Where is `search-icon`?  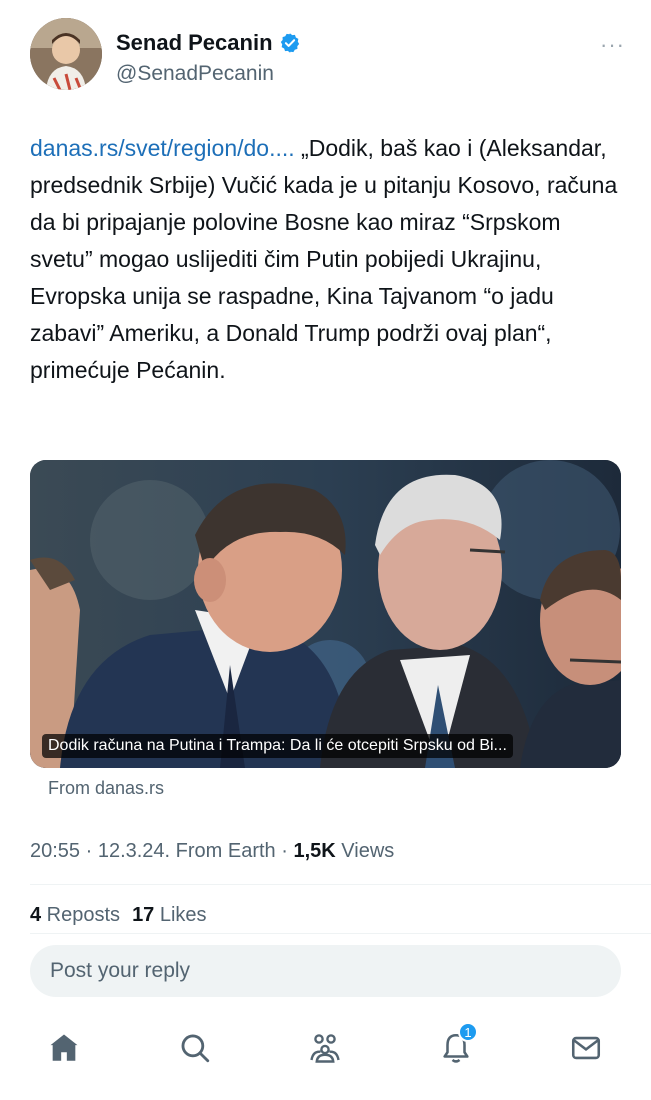 search-icon is located at coordinates (195, 1048).